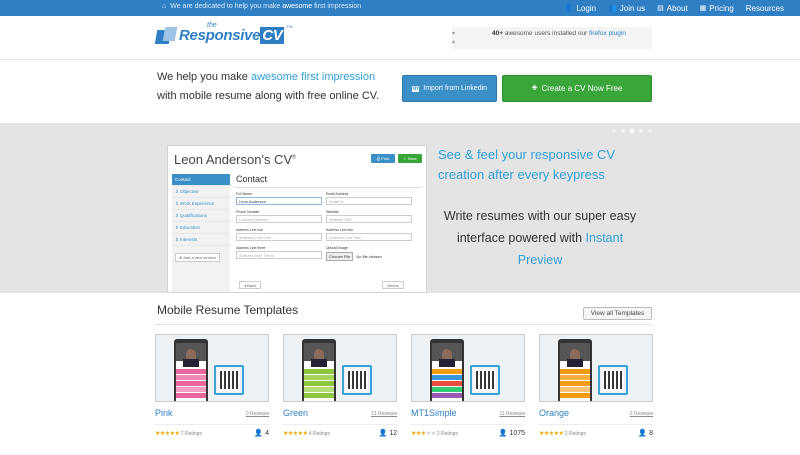 The image size is (800, 455). Describe the element at coordinates (279, 216) in the screenshot. I see `mock-phone-field: Phone Number Contact Number` at that location.